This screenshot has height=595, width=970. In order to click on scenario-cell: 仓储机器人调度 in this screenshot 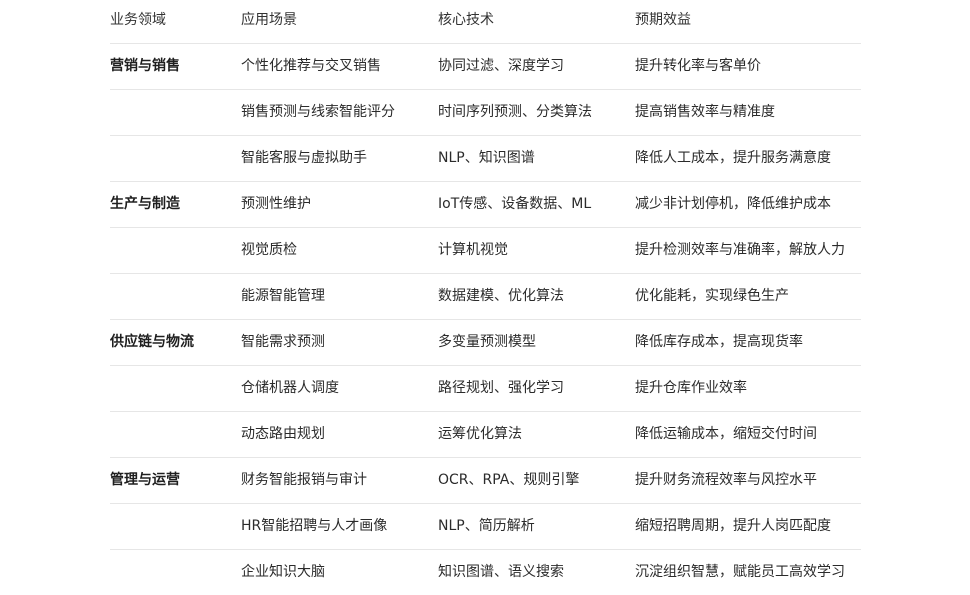, I will do `click(290, 388)`.